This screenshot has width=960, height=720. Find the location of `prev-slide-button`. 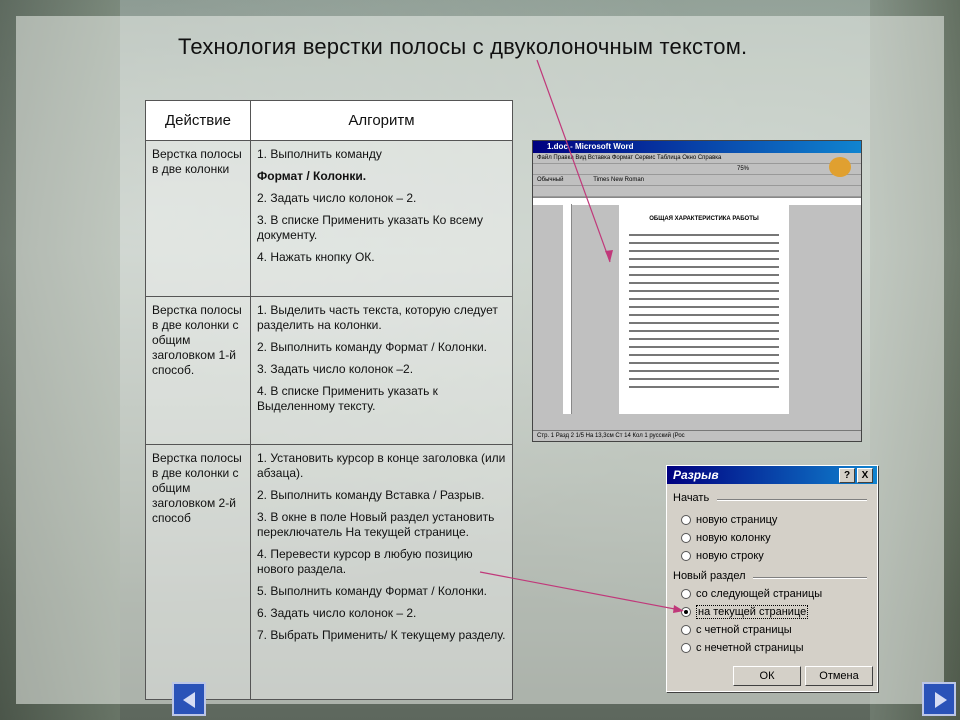

prev-slide-button is located at coordinates (189, 699).